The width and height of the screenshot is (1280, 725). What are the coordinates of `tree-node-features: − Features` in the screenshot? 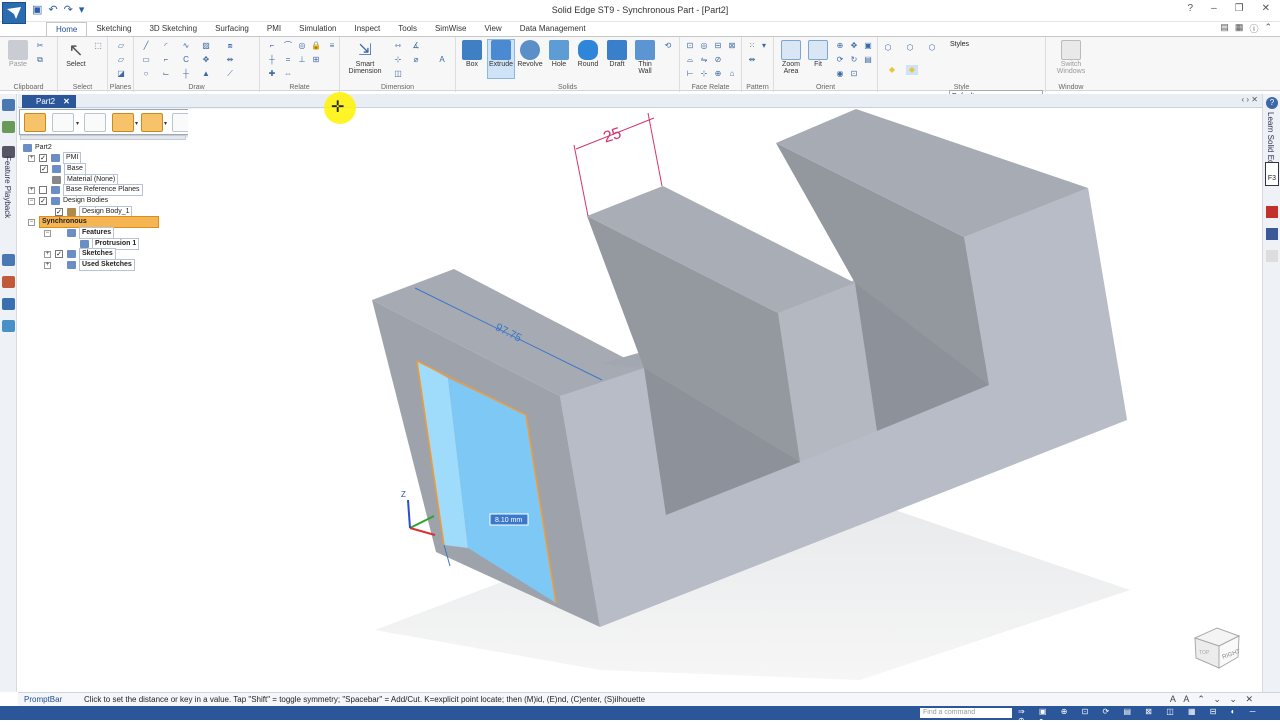 It's located at (79, 233).